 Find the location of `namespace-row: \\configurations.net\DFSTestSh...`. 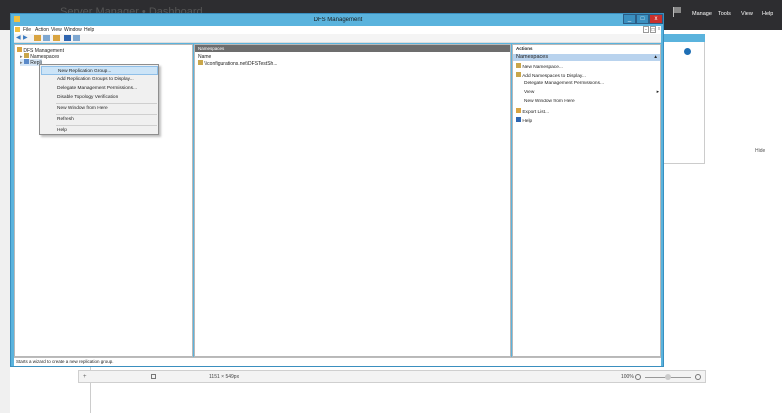

namespace-row: \\configurations.net\DFSTestSh... is located at coordinates (237, 63).